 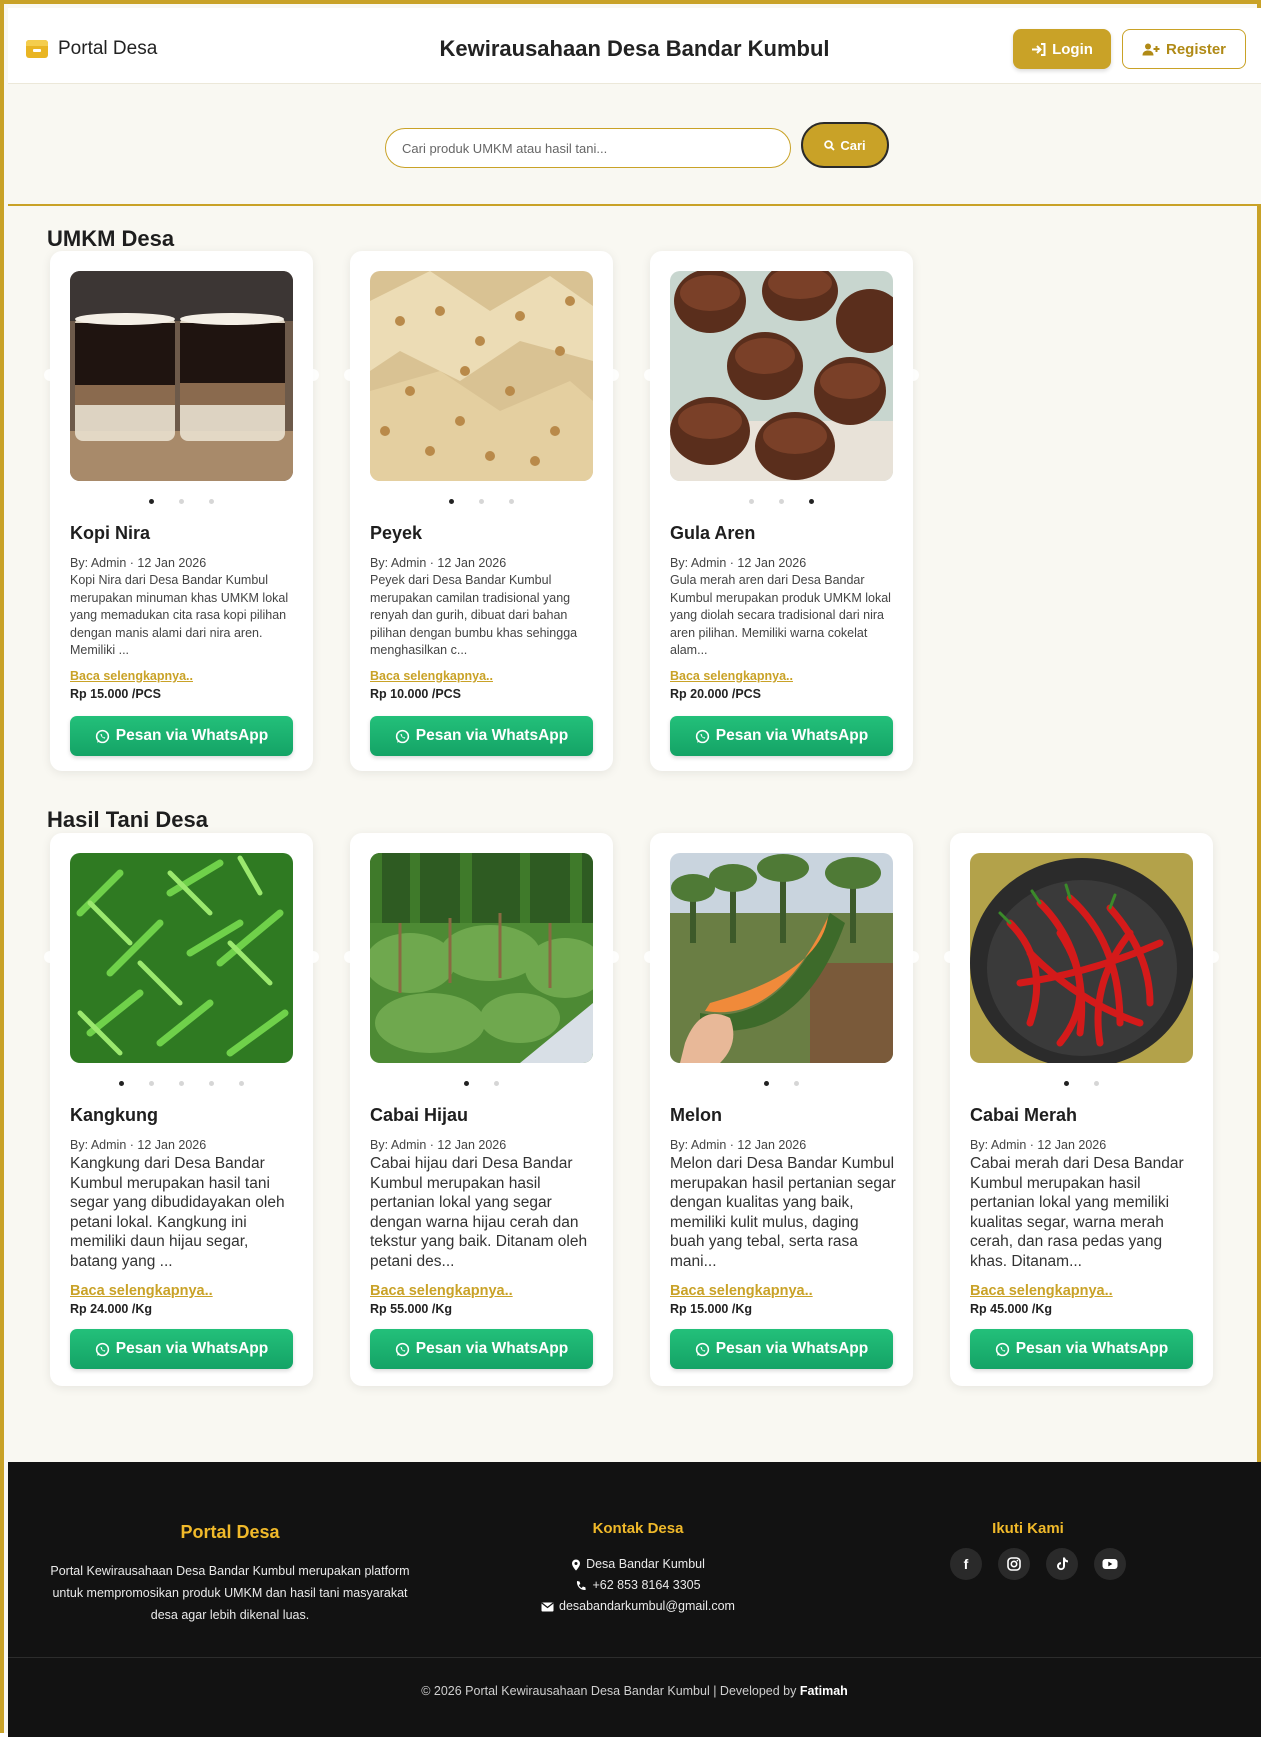 What do you see at coordinates (110, 533) in the screenshot?
I see `product-title: Kopi Nira` at bounding box center [110, 533].